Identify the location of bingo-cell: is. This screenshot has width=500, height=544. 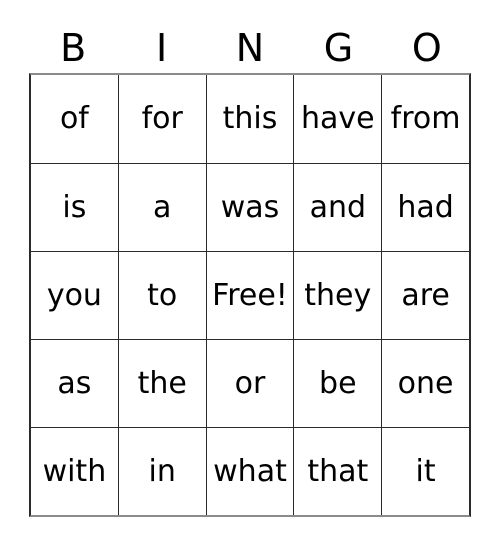
(74, 207).